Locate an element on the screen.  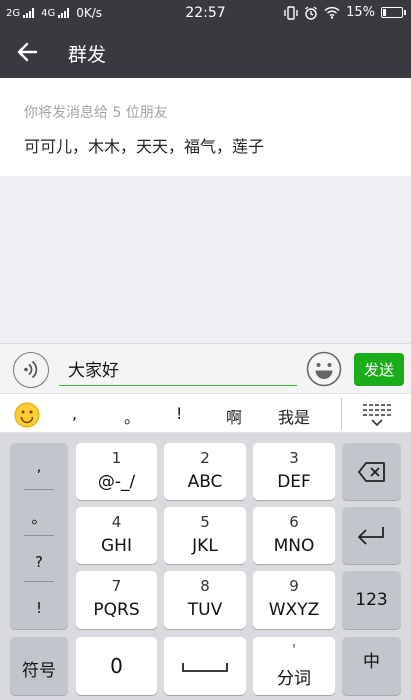
punctuation-key: 。 is located at coordinates (39, 530).